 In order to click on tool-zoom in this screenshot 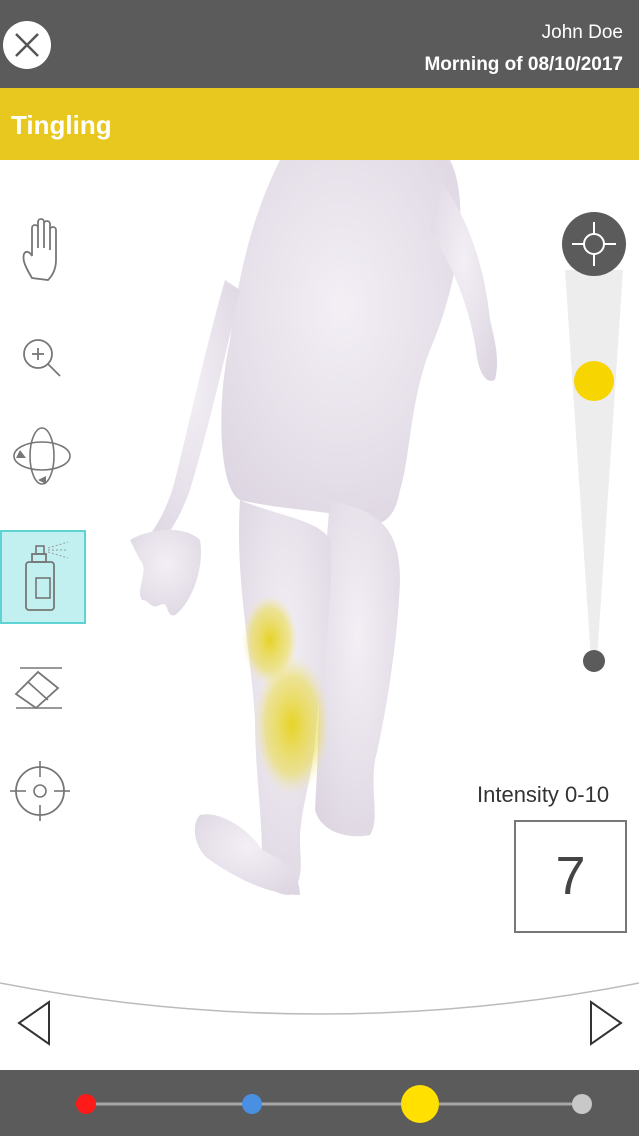, I will do `click(43, 357)`.